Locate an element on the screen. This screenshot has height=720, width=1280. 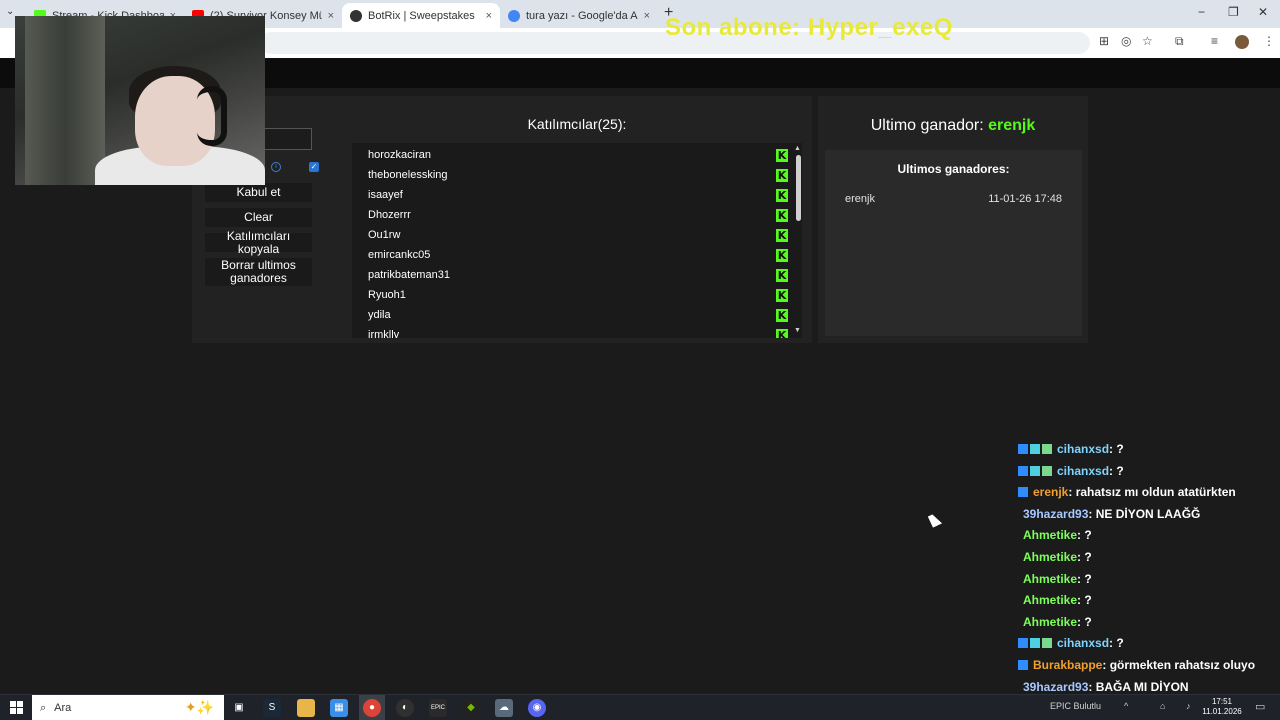
copy-participants-button: Katılımcıları kopyala is located at coordinates (258, 242).